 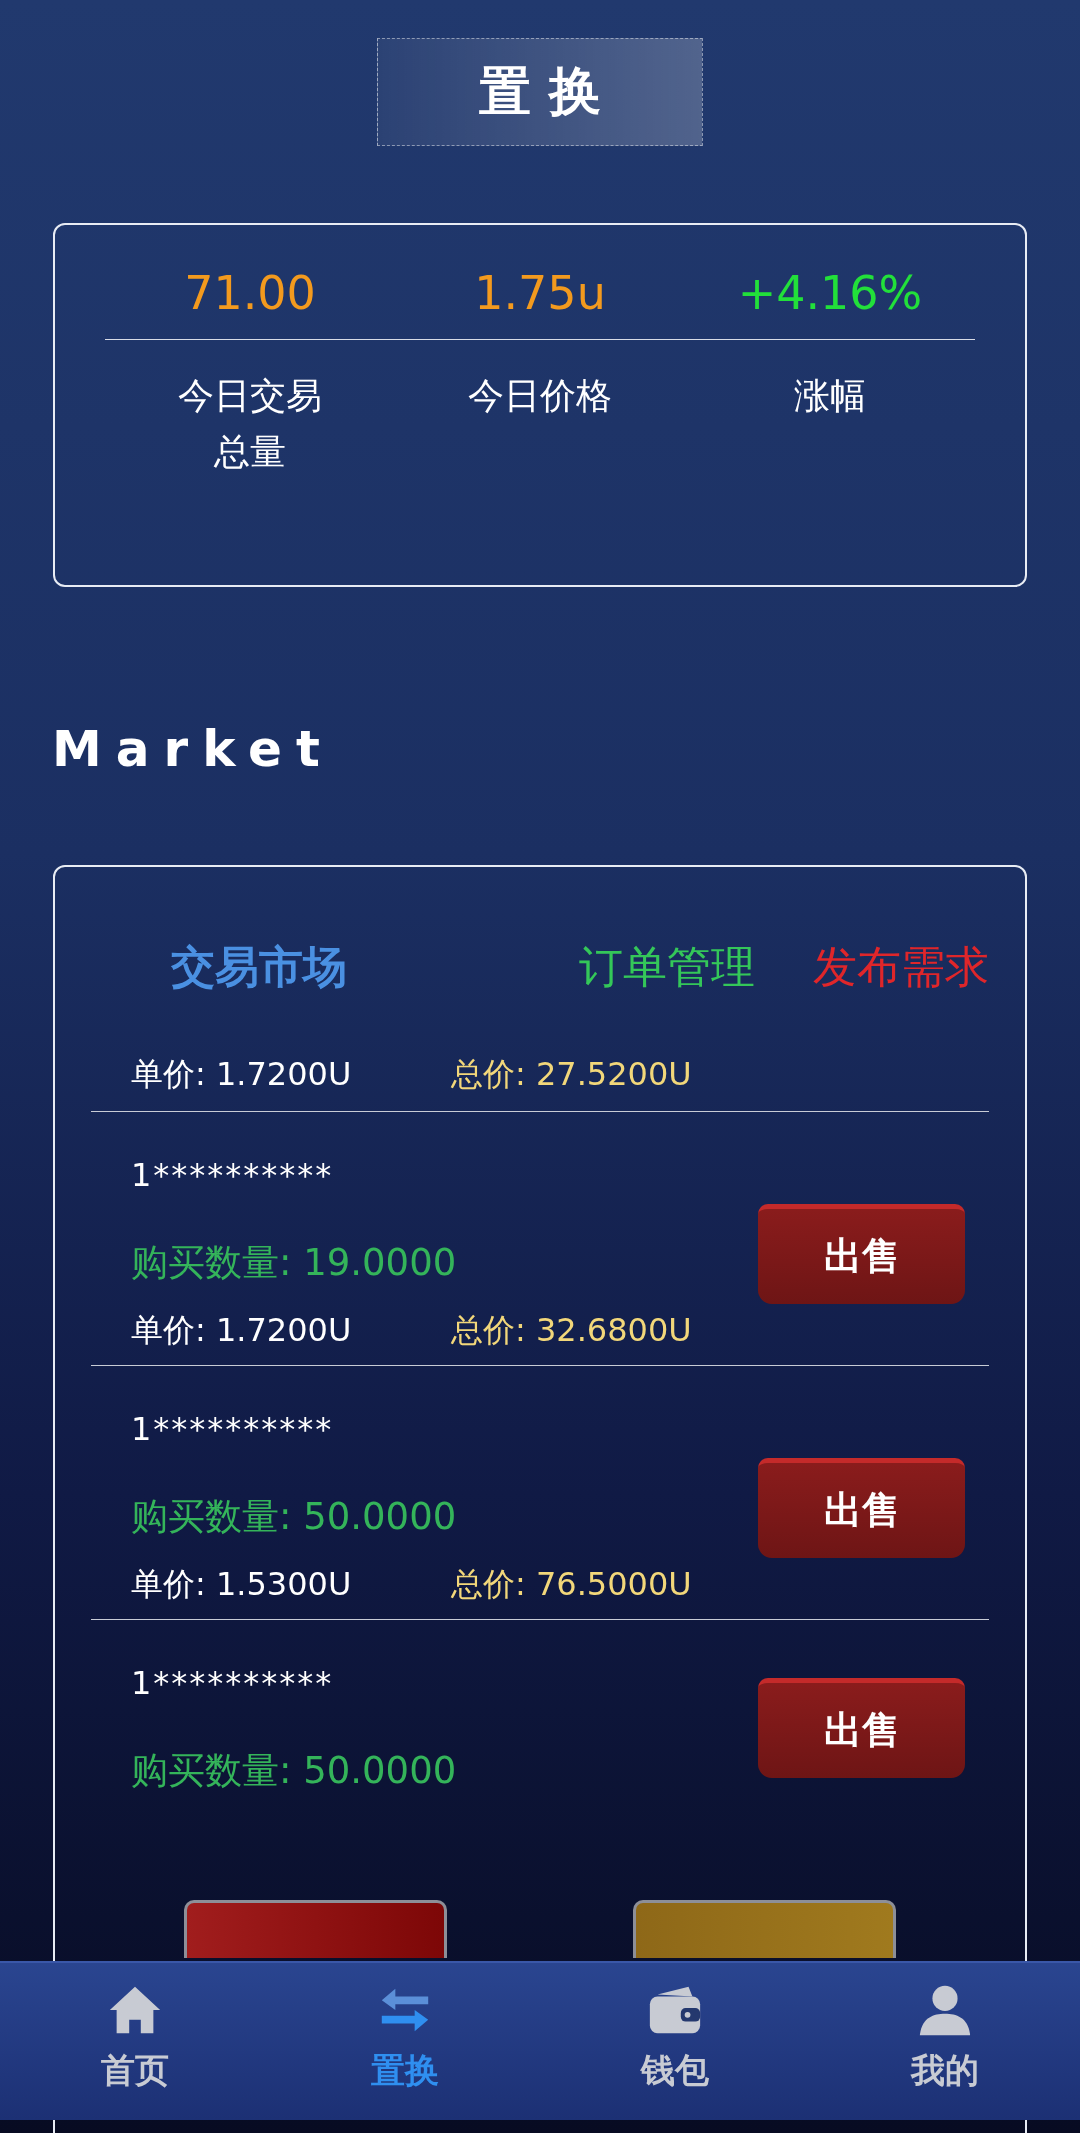 What do you see at coordinates (250, 424) in the screenshot?
I see `stat-label: 今日交易总量` at bounding box center [250, 424].